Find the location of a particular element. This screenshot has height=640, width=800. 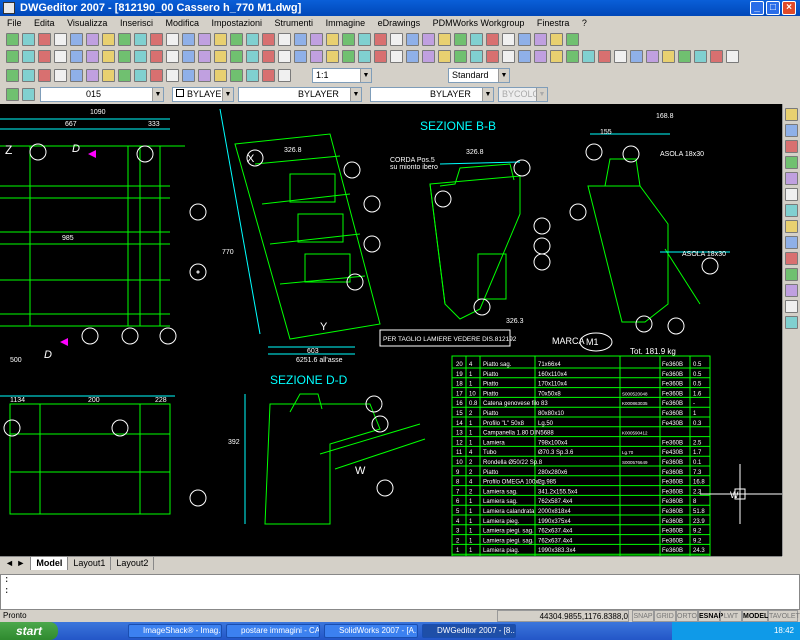

menu-help: ? is located at coordinates (584, 23).